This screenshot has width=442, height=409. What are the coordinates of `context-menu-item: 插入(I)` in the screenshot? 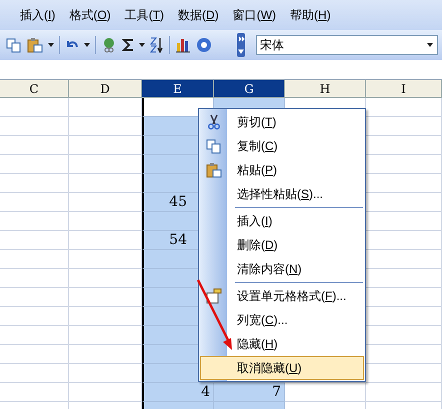 It's located at (282, 221).